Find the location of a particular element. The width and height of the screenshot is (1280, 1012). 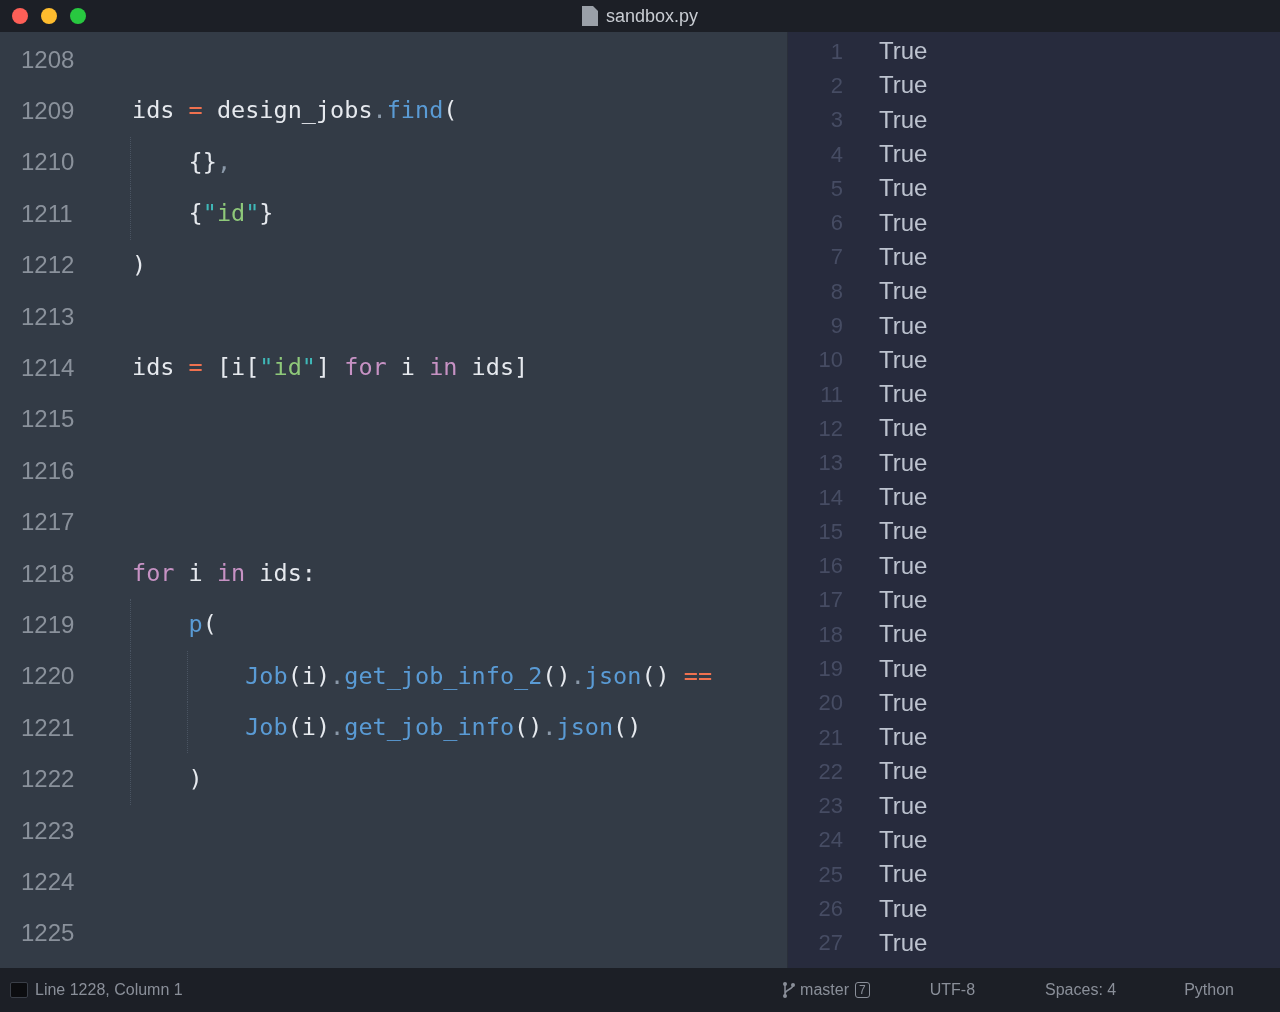

line-number: 1208 is located at coordinates (48, 59).